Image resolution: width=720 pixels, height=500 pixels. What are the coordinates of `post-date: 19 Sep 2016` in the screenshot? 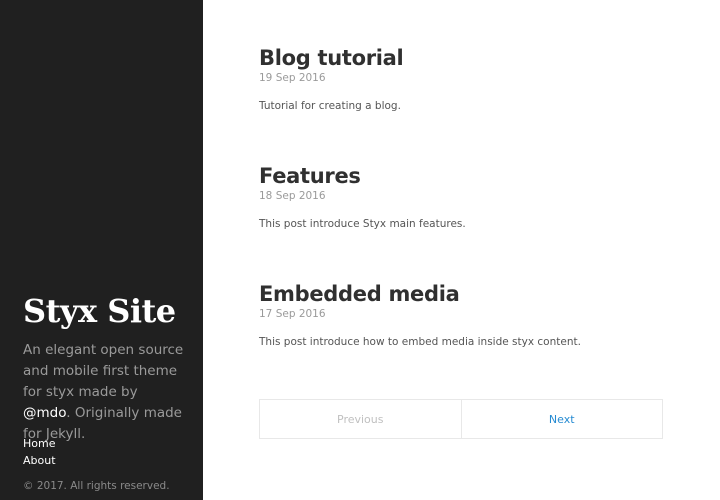 It's located at (292, 78).